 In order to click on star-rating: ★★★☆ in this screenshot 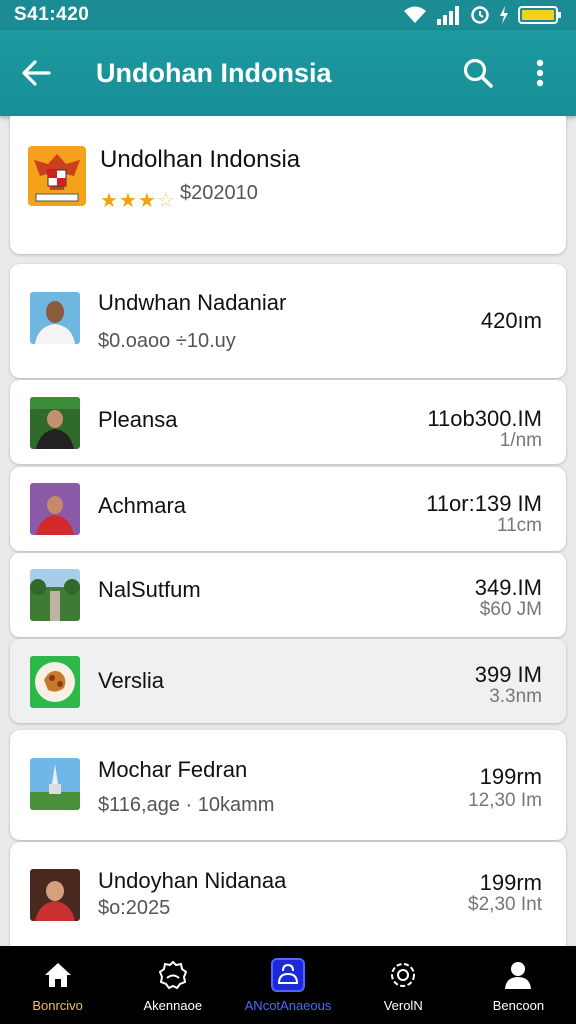, I will do `click(138, 200)`.